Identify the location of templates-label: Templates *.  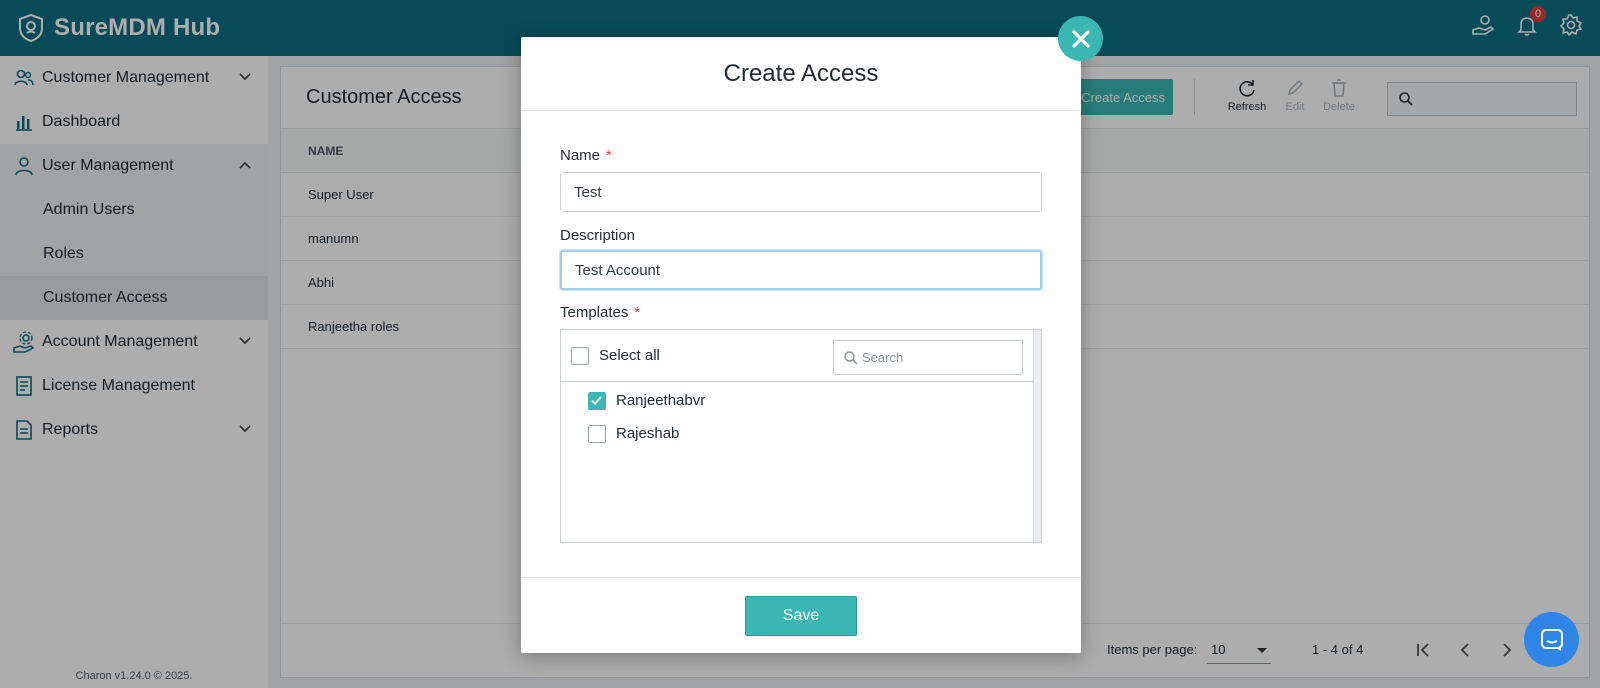
(600, 312).